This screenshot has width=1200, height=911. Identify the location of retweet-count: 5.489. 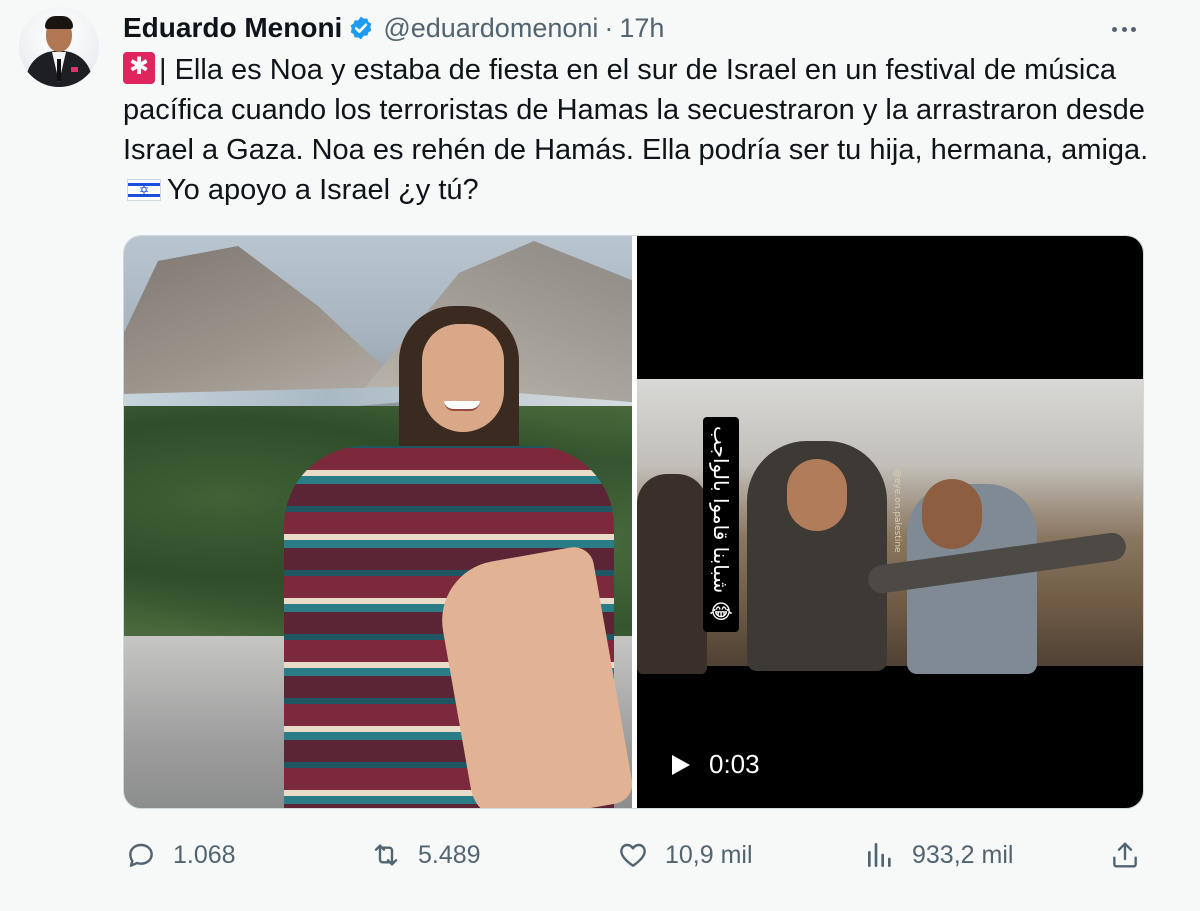
(449, 854).